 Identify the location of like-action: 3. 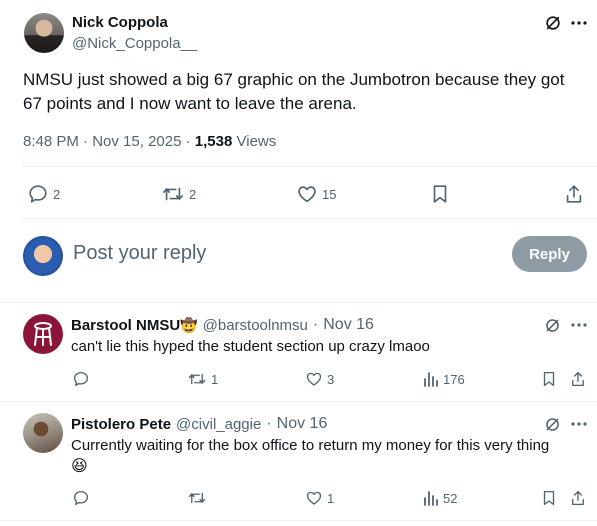
(319, 379).